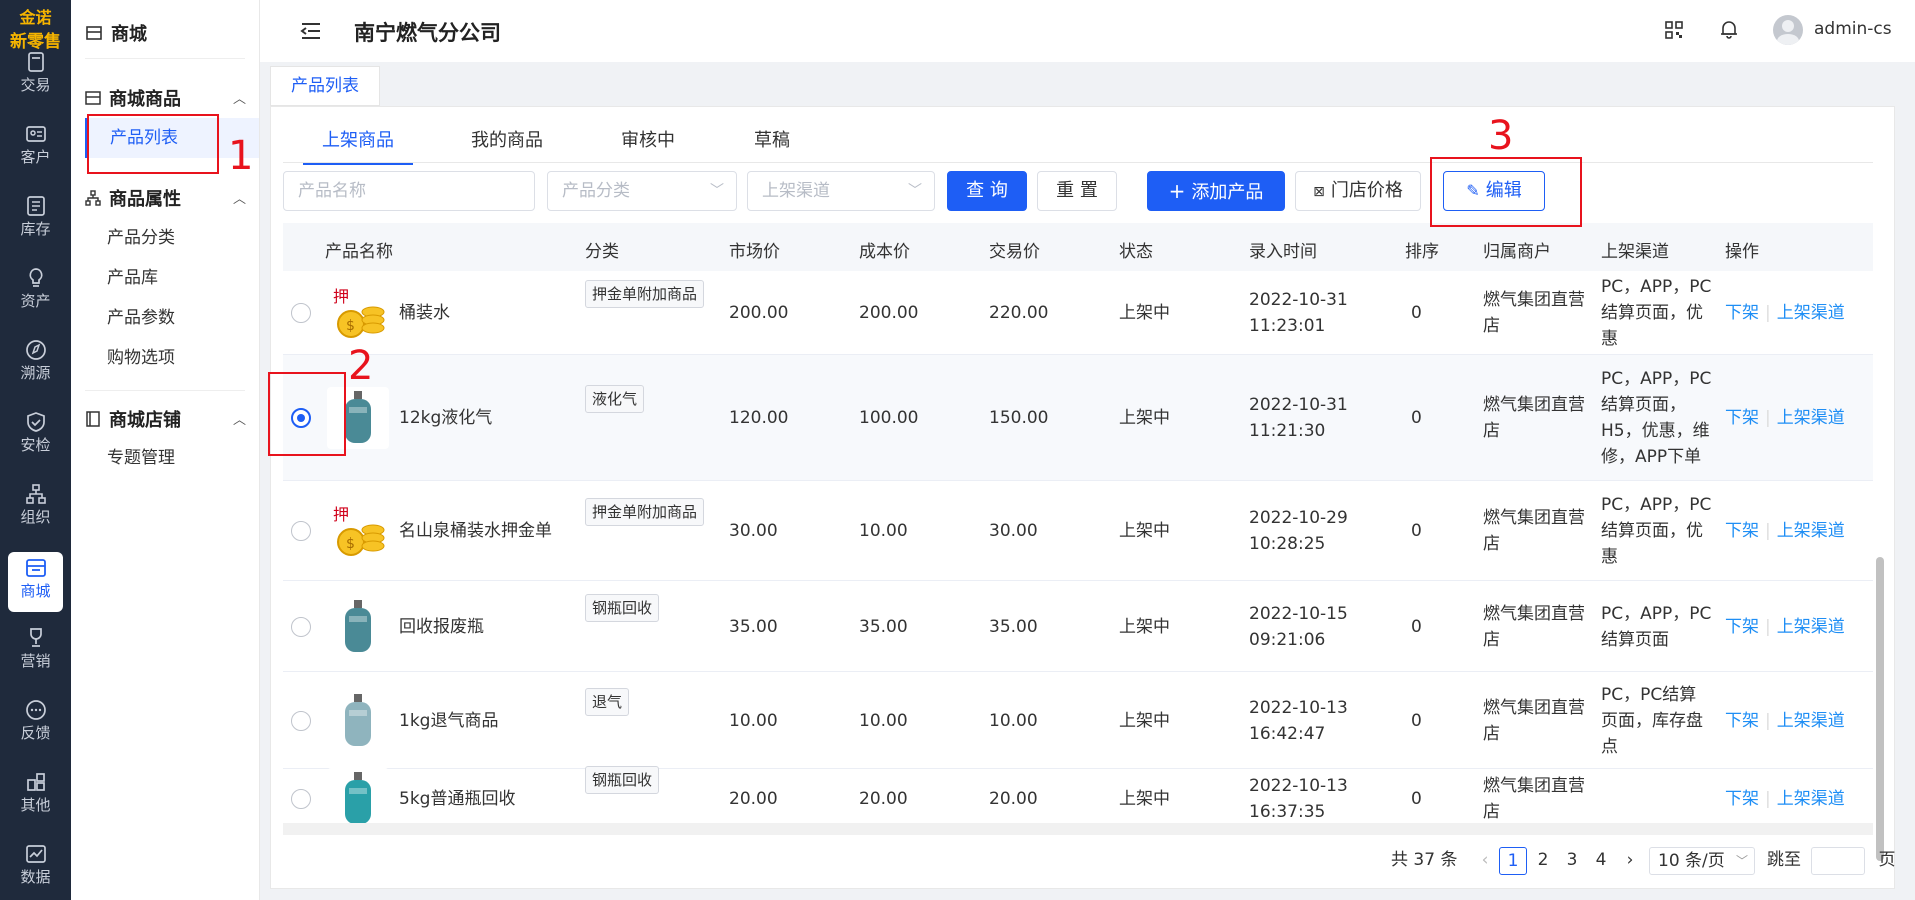 The image size is (1915, 900). What do you see at coordinates (772, 143) in the screenshot?
I see `subtab-drafts: 草稿` at bounding box center [772, 143].